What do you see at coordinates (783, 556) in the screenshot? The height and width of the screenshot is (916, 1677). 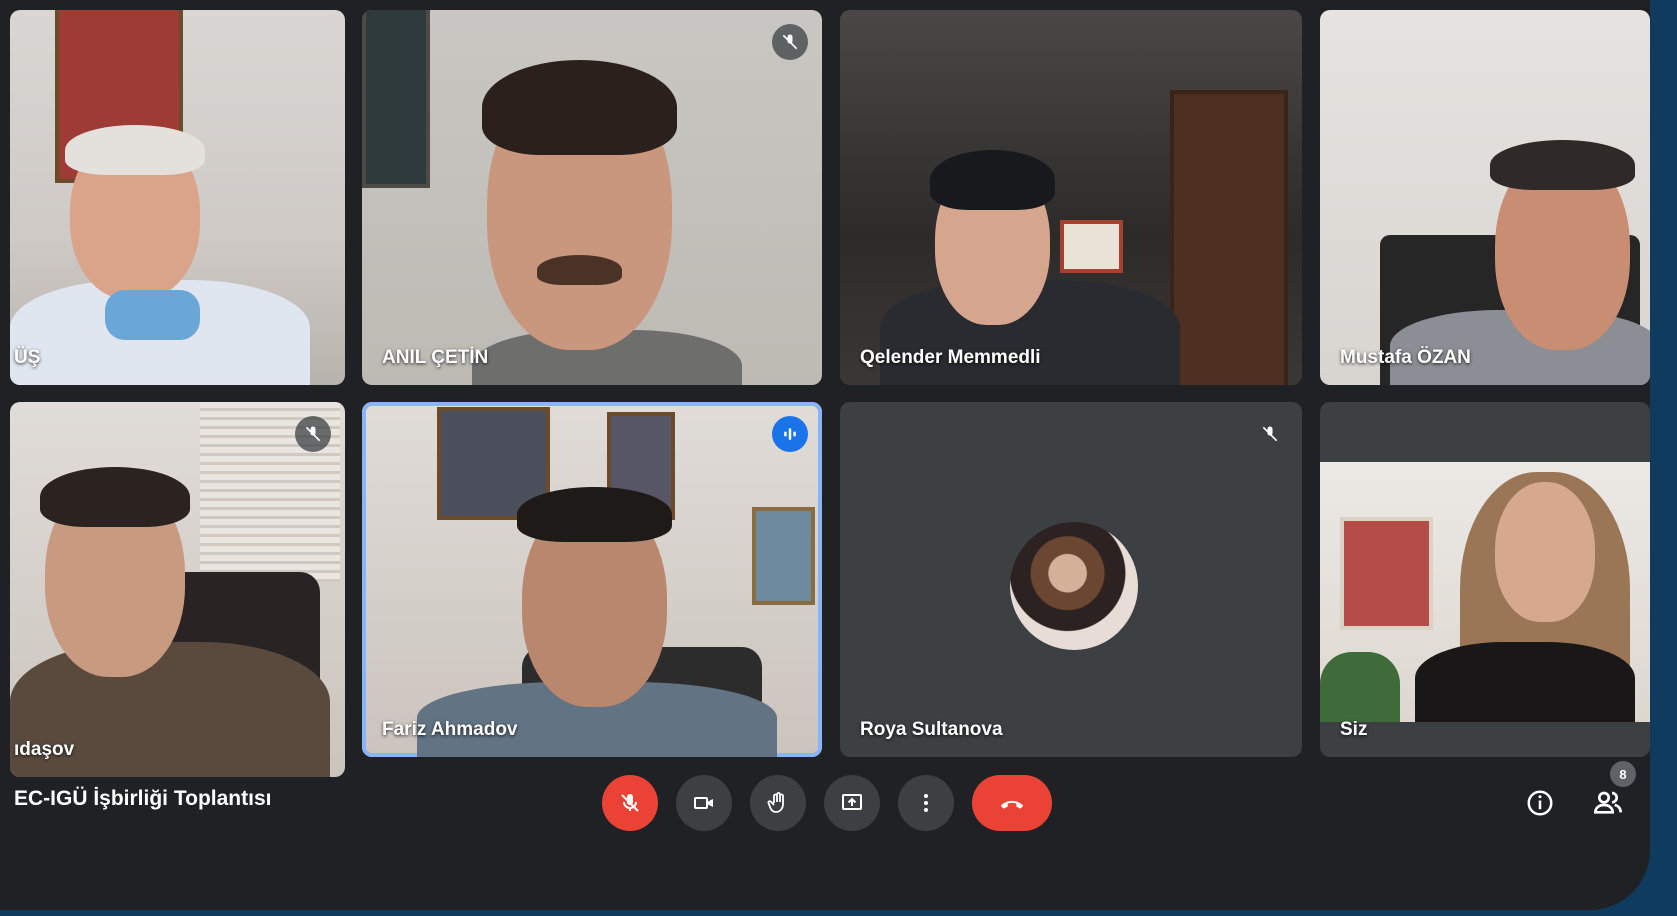 I see `wall-painting` at bounding box center [783, 556].